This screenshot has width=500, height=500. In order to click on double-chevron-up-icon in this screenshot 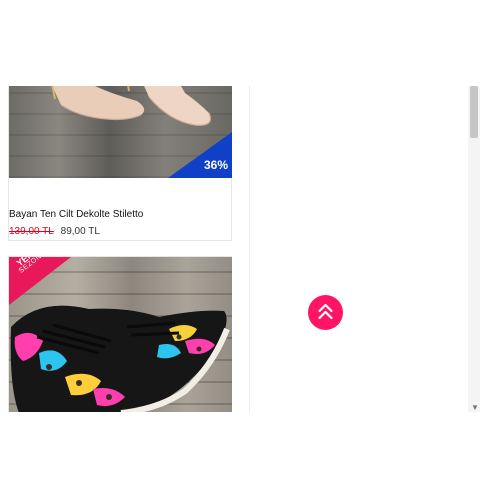, I will do `click(325, 311)`.